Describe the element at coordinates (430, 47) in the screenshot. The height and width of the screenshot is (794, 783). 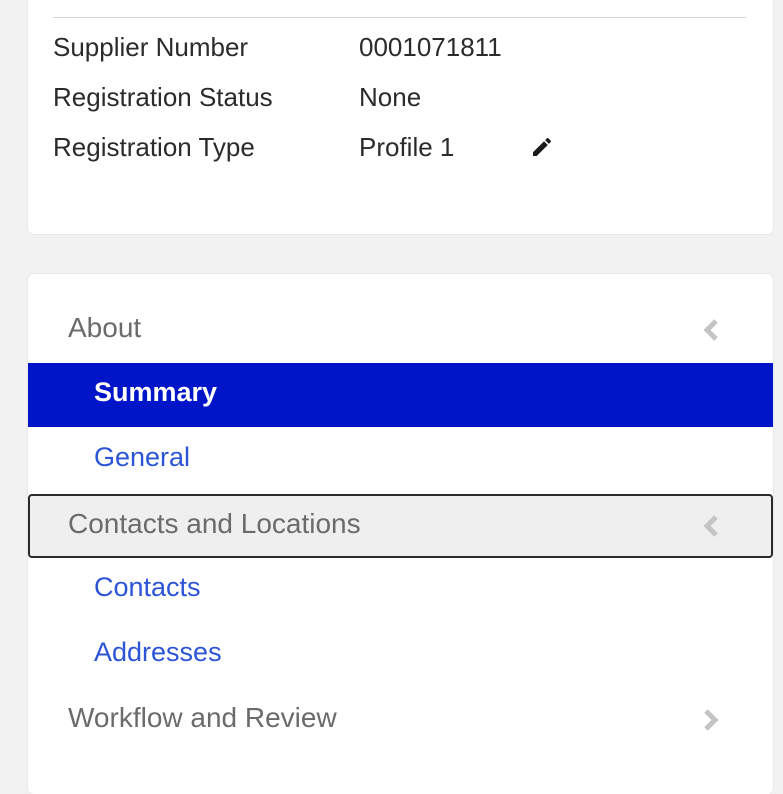
I see `supplier-number-value: 0001071811` at that location.